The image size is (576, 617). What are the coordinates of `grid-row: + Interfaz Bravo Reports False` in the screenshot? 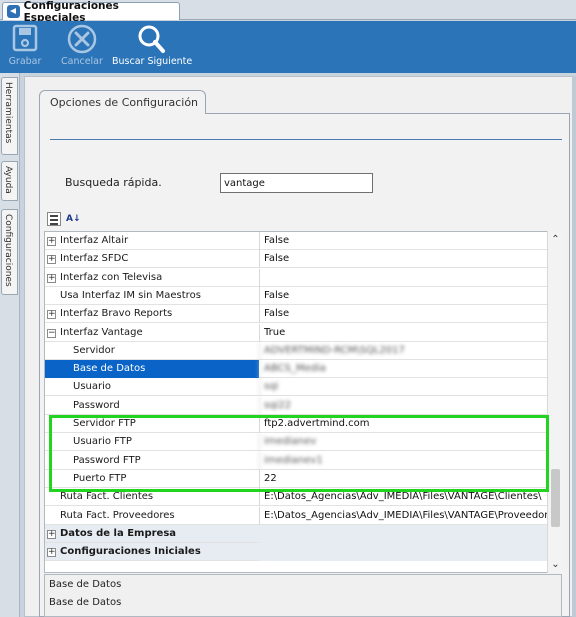 It's located at (296, 314).